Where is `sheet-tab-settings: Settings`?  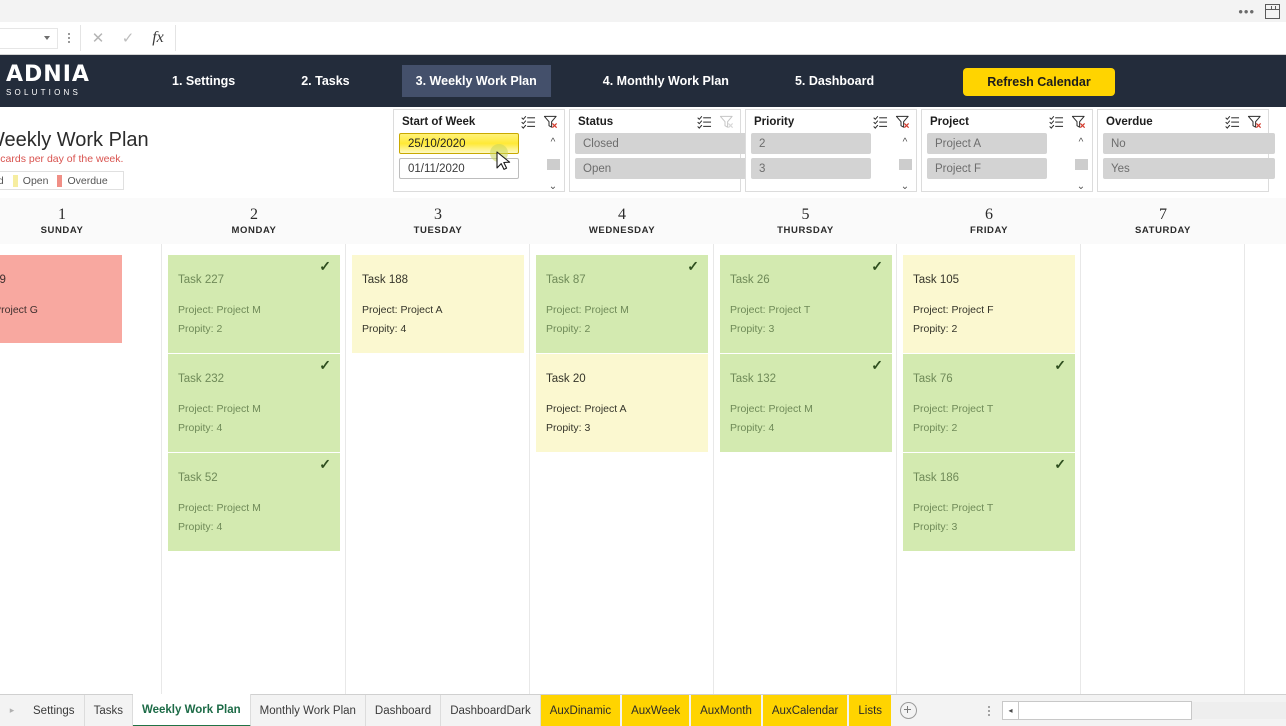
sheet-tab-settings: Settings is located at coordinates (54, 710).